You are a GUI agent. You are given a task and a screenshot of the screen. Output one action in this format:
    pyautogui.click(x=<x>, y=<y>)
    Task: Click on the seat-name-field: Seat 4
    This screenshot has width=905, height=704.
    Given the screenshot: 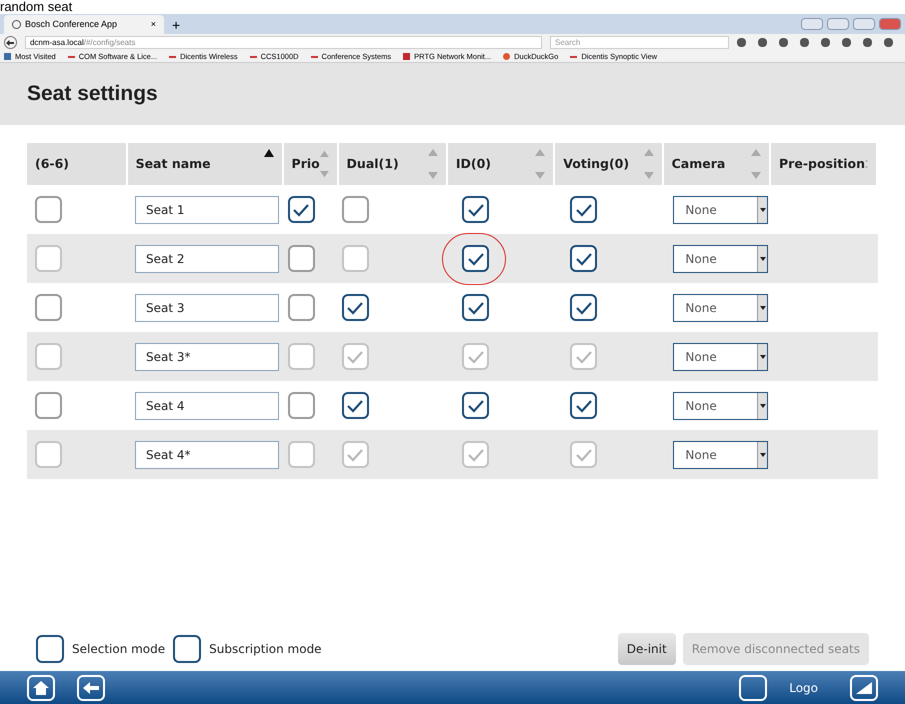 What is the action you would take?
    pyautogui.click(x=207, y=406)
    